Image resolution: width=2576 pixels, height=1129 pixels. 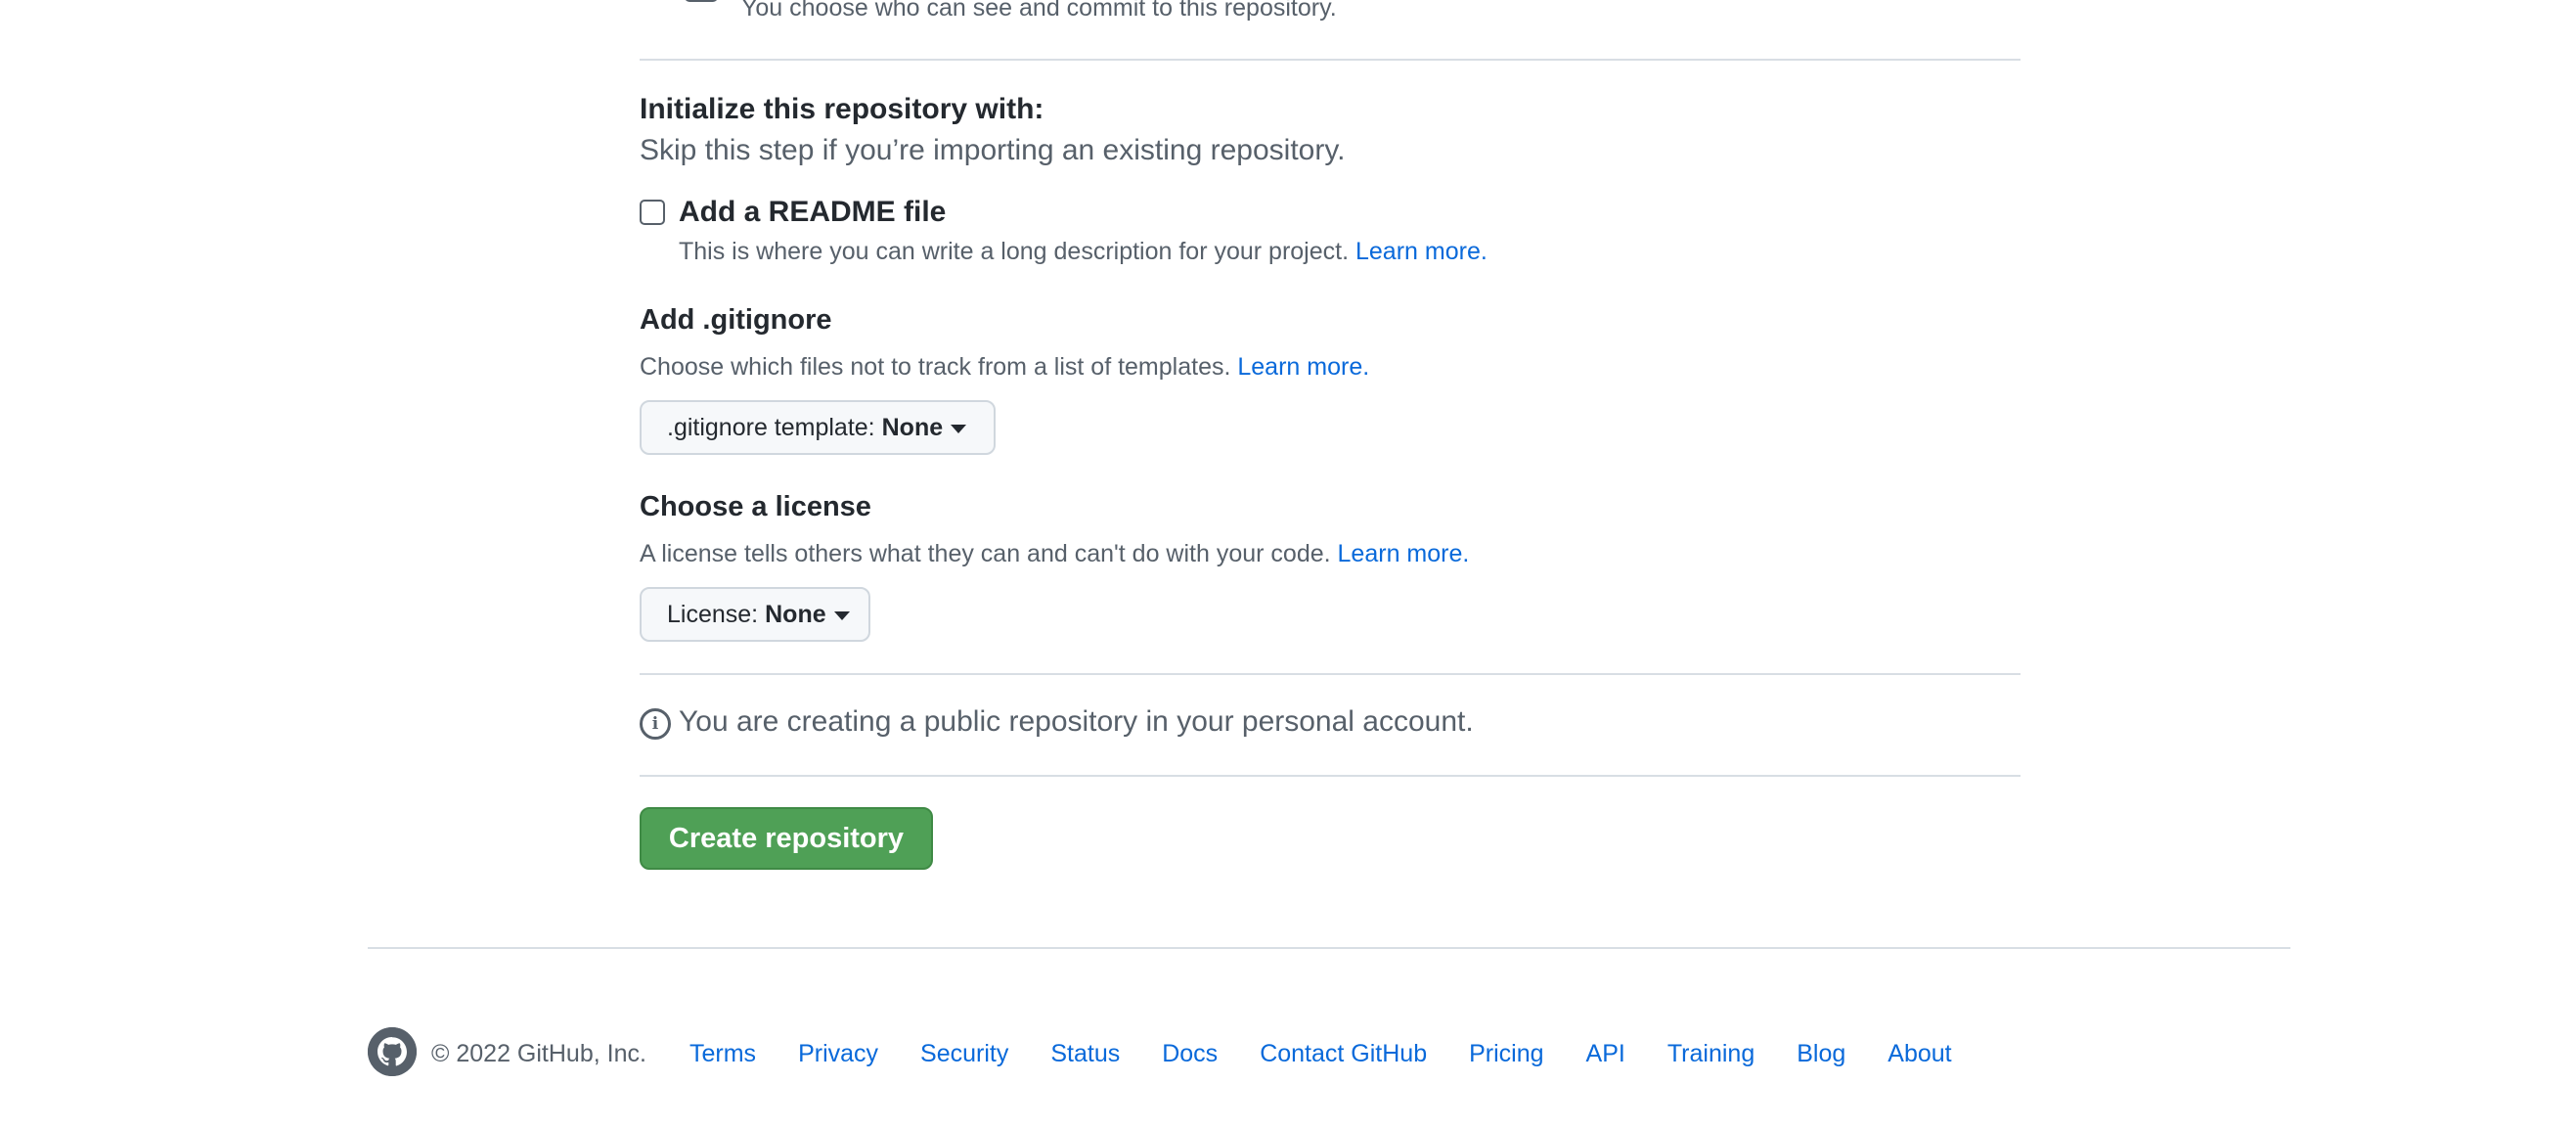 I want to click on footer-link-terms: Terms, so click(x=722, y=1054).